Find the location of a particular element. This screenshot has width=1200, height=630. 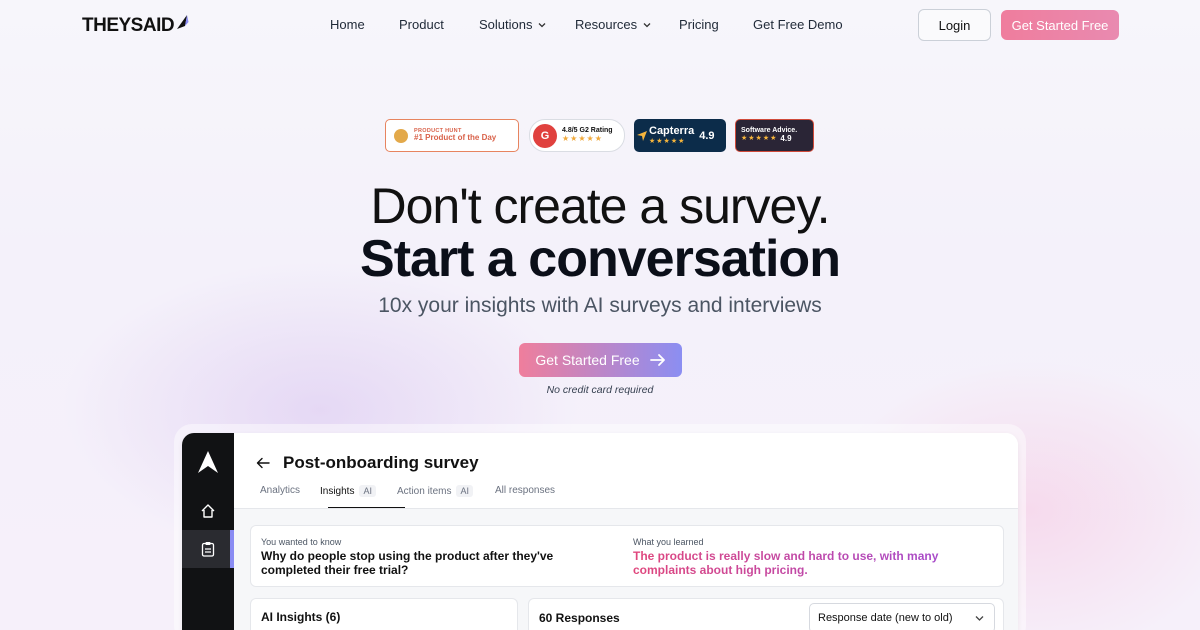

sort-select-value: Response date (new to old) is located at coordinates (885, 618).